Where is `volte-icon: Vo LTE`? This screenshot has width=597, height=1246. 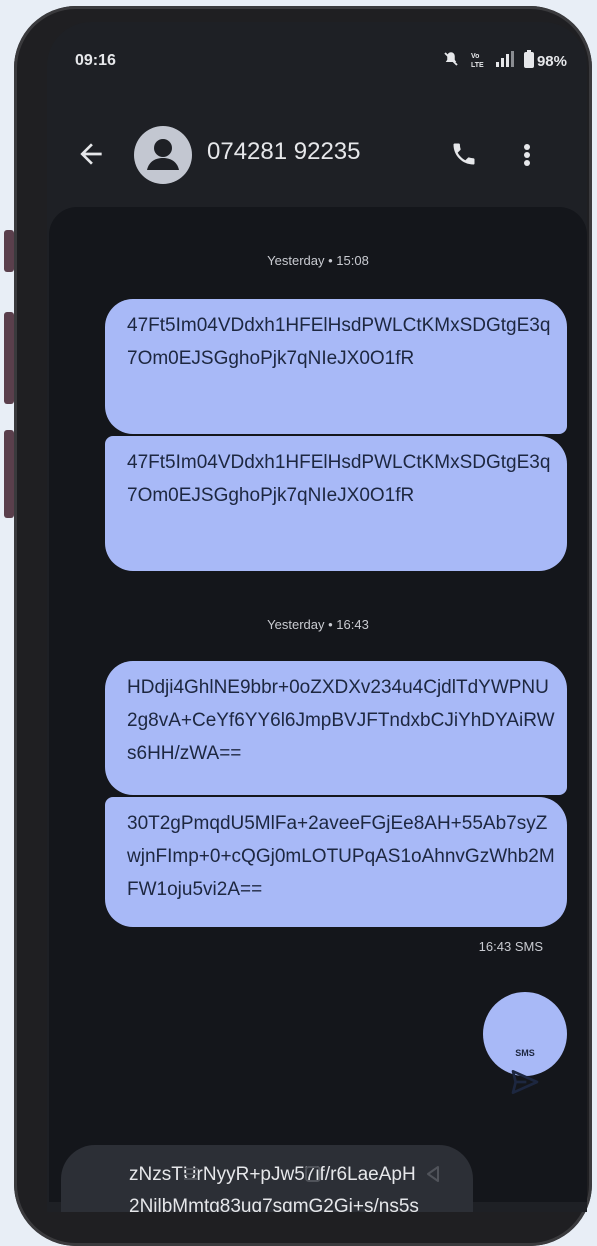 volte-icon: Vo LTE is located at coordinates (478, 61).